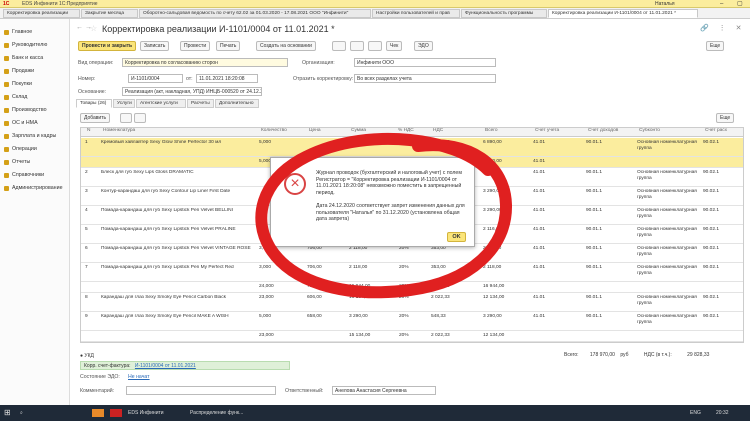 The image size is (750, 421). What do you see at coordinates (92, 229) in the screenshot?
I see `cell-n: 5` at bounding box center [92, 229].